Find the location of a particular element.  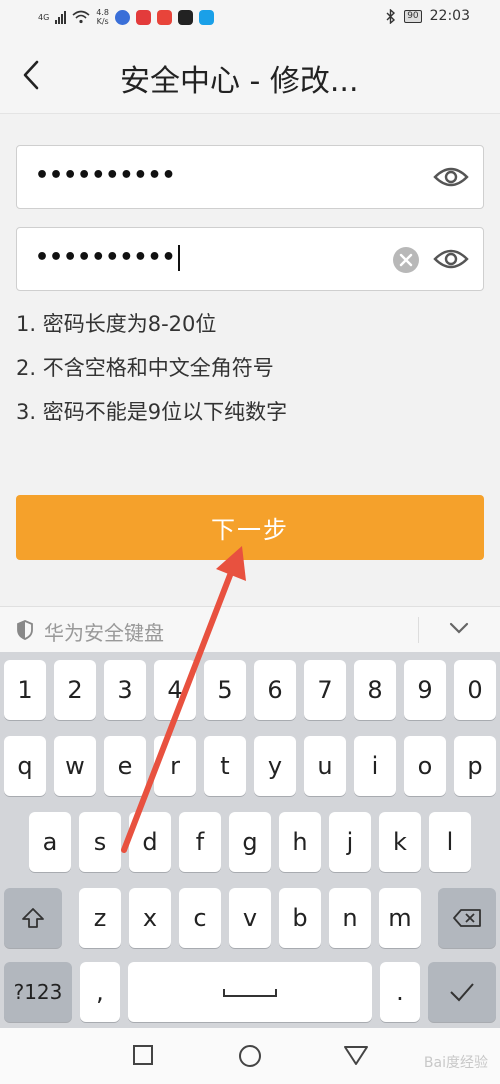

key-6: 6 is located at coordinates (275, 690).